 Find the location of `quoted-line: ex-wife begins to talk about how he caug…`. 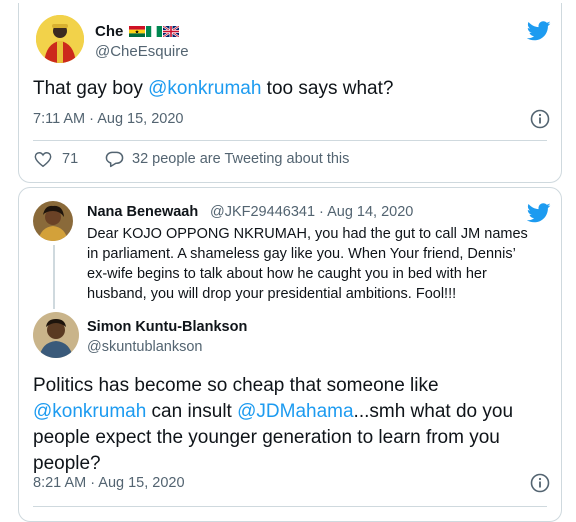

quoted-line: ex-wife begins to talk about how he caug… is located at coordinates (287, 274).